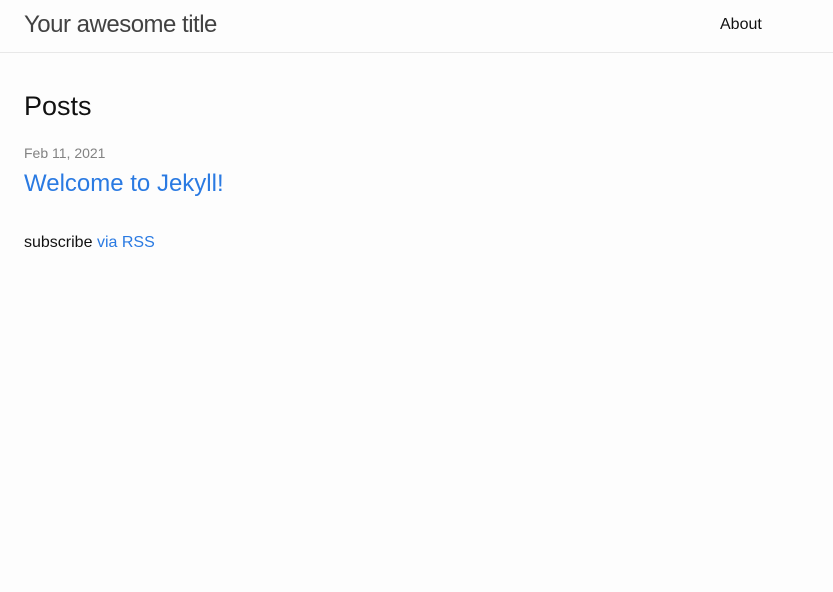  I want to click on rss-prefix-text: subscribe, so click(58, 242).